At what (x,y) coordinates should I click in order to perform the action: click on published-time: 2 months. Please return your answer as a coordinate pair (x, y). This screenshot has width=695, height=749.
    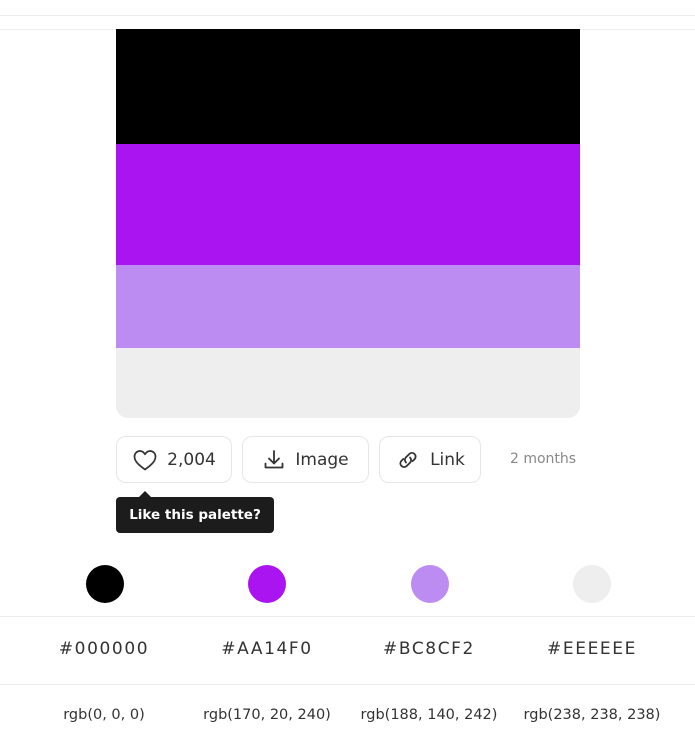
    Looking at the image, I should click on (543, 459).